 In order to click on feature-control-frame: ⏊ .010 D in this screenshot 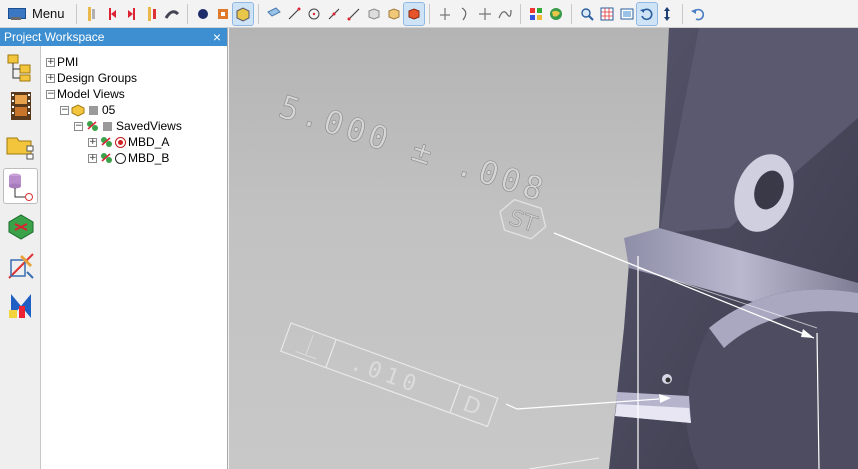, I will do `click(389, 375)`.